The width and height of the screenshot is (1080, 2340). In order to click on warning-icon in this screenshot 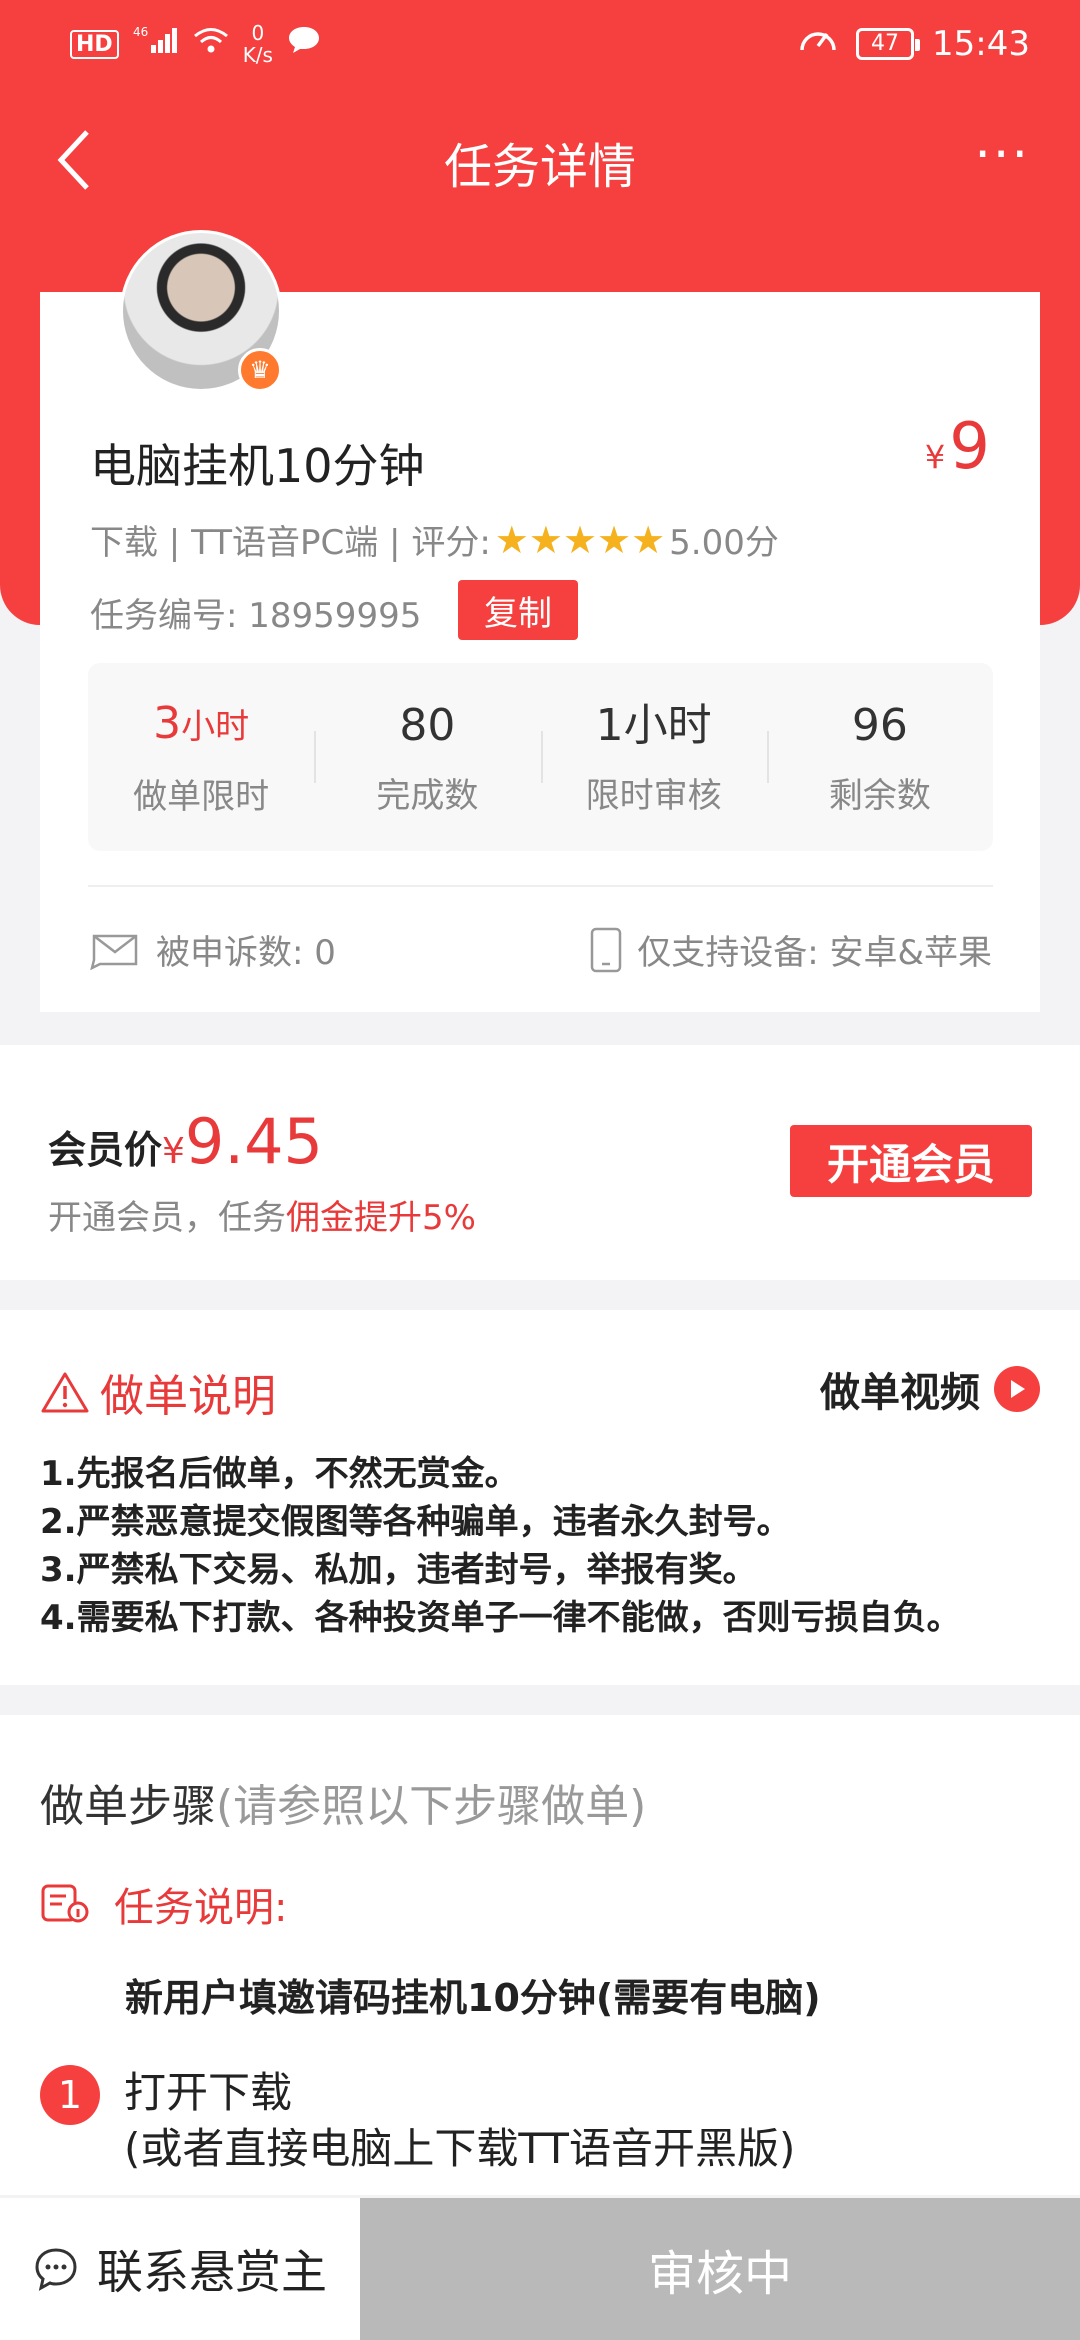, I will do `click(65, 1392)`.